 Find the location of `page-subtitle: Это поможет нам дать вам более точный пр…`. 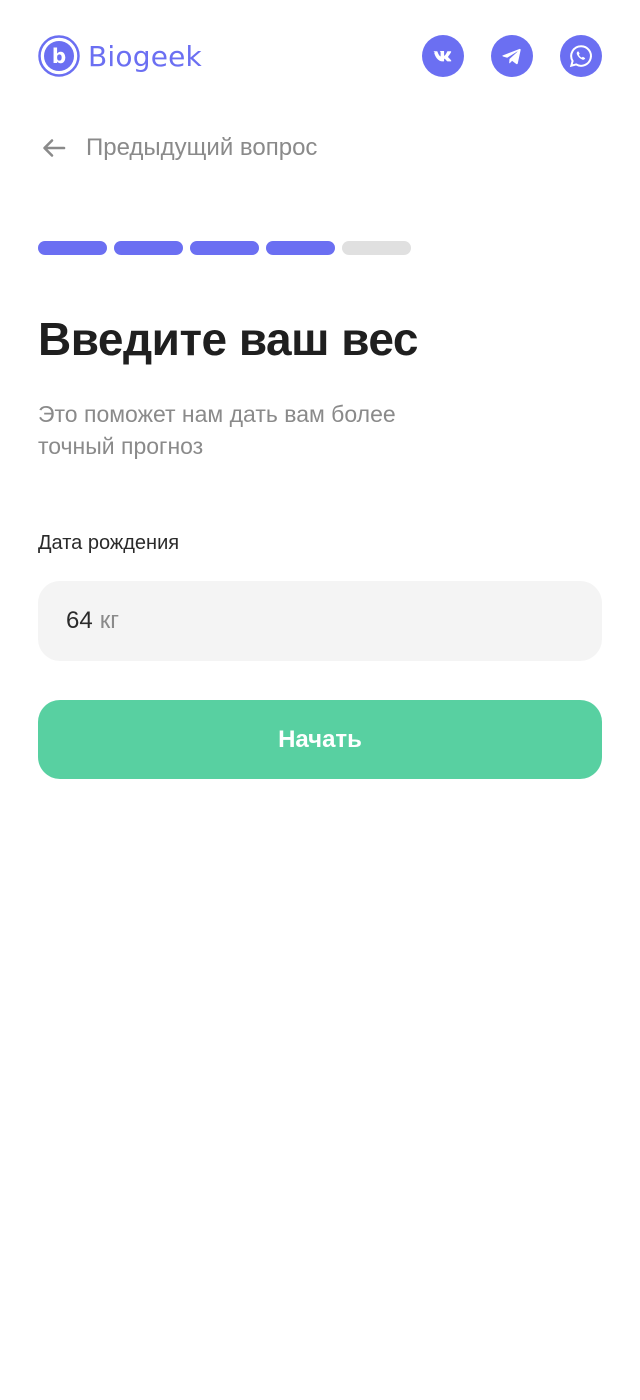

page-subtitle: Это поможет нам дать вам более точный пр… is located at coordinates (217, 430).